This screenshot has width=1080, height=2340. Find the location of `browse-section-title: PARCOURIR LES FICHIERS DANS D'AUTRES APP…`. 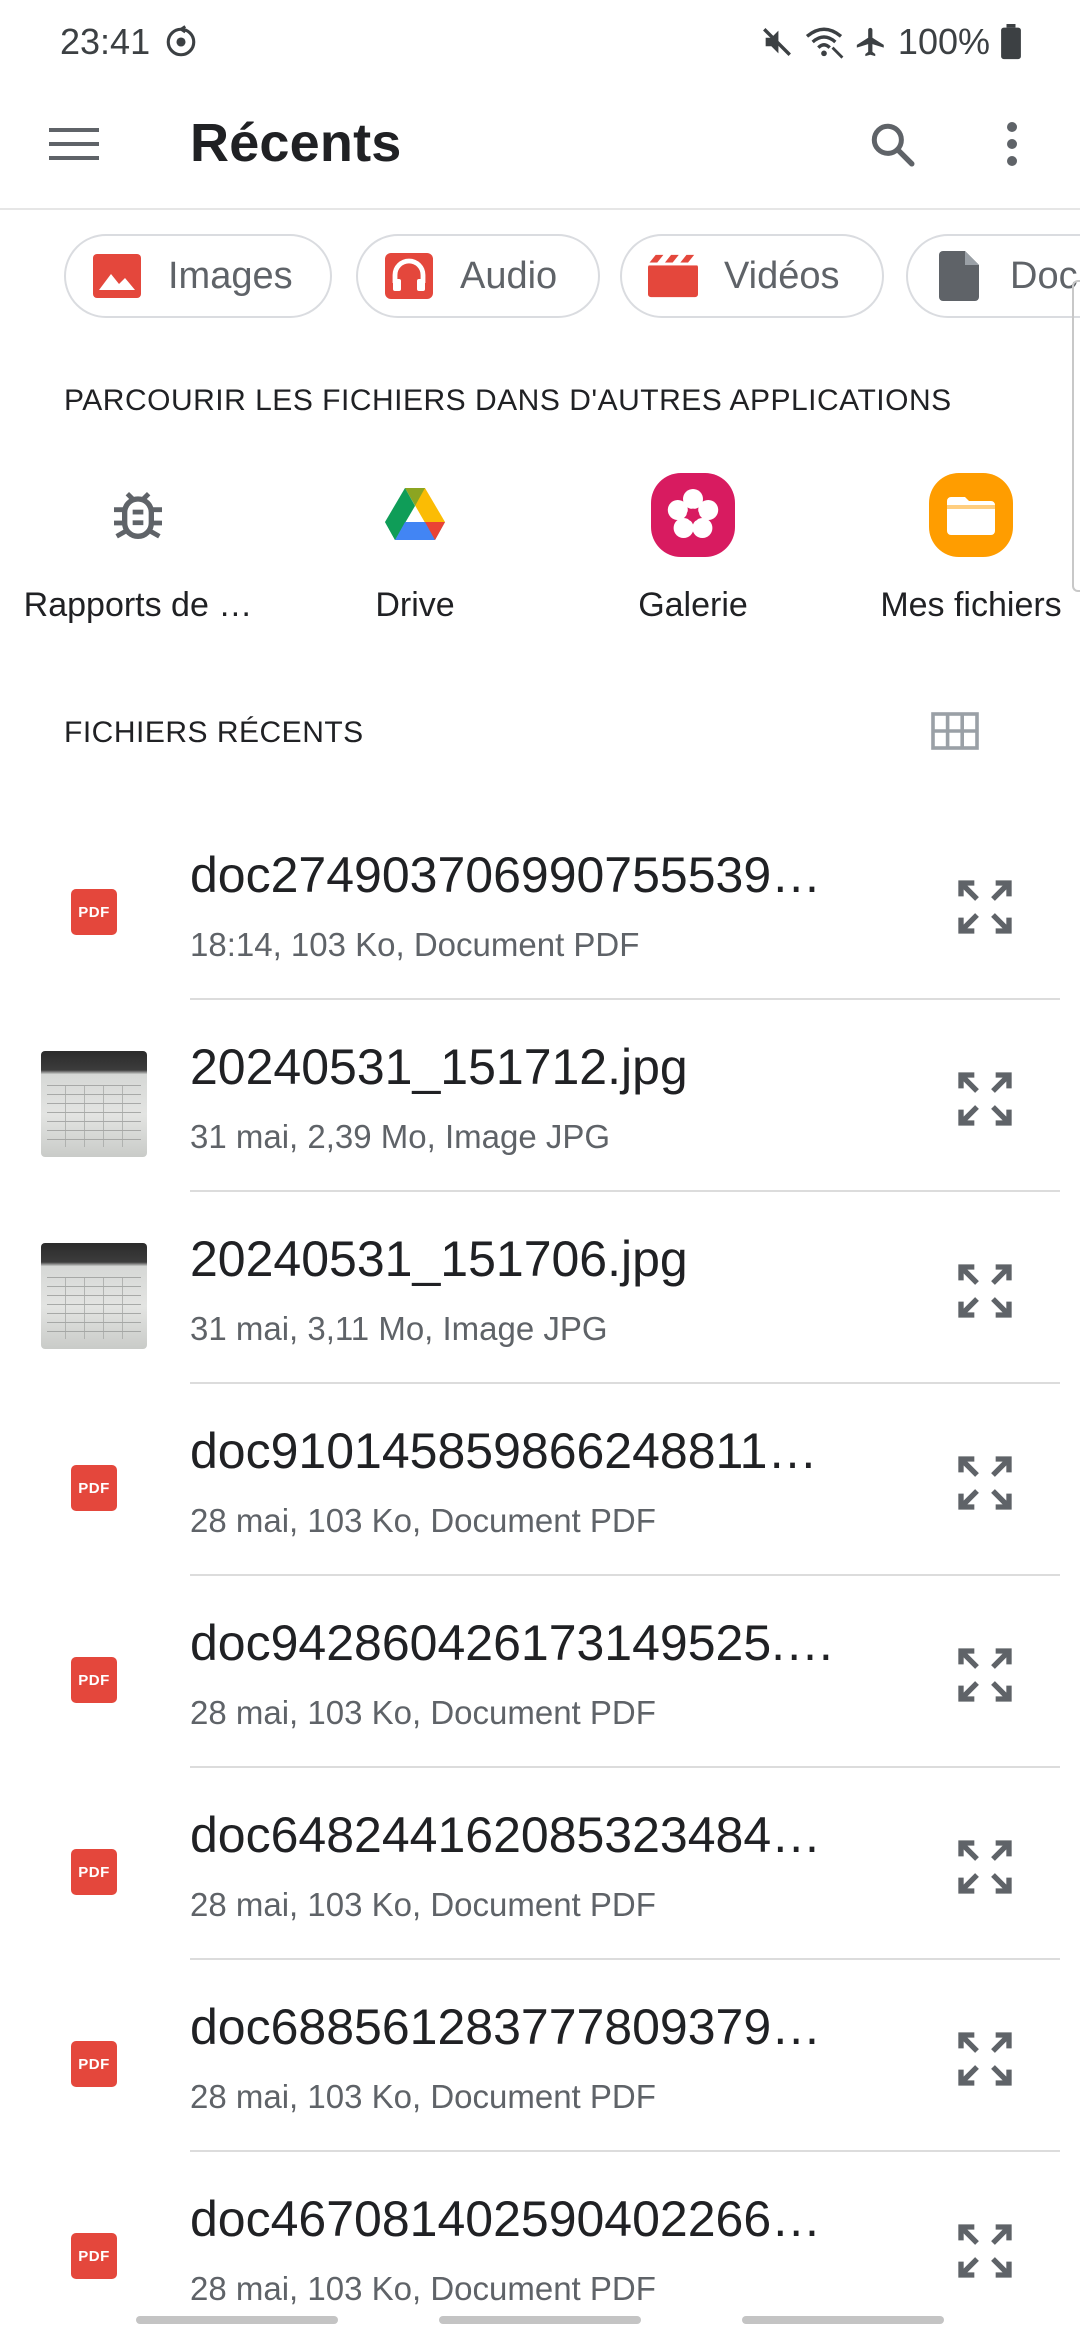

browse-section-title: PARCOURIR LES FICHIERS DANS D'AUTRES APP… is located at coordinates (508, 400).